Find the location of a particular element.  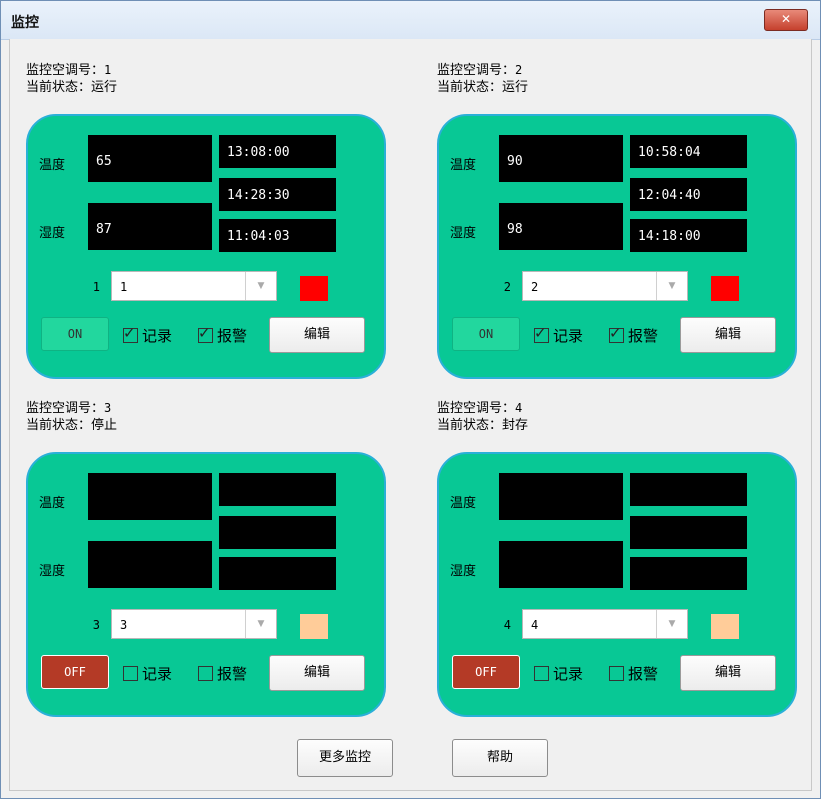

check-icon: ✓ is located at coordinates (615, 333).